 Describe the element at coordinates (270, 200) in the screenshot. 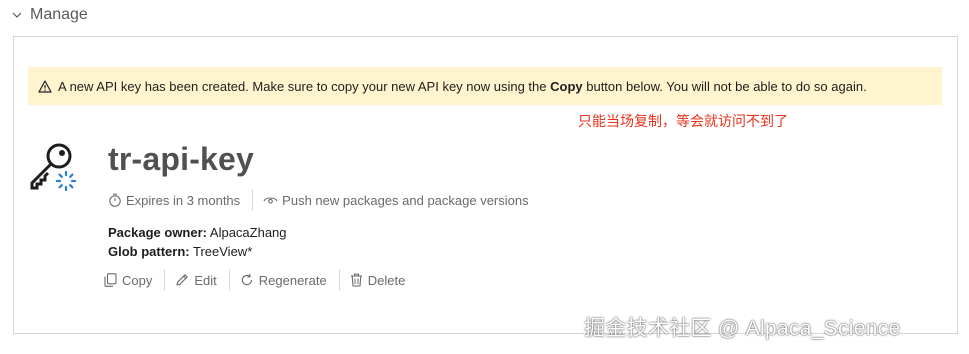

I see `eye-icon` at that location.